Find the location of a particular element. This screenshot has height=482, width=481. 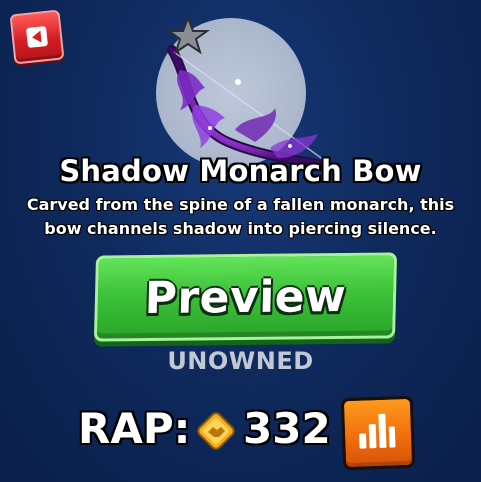

bar-chart-icon is located at coordinates (377, 431).